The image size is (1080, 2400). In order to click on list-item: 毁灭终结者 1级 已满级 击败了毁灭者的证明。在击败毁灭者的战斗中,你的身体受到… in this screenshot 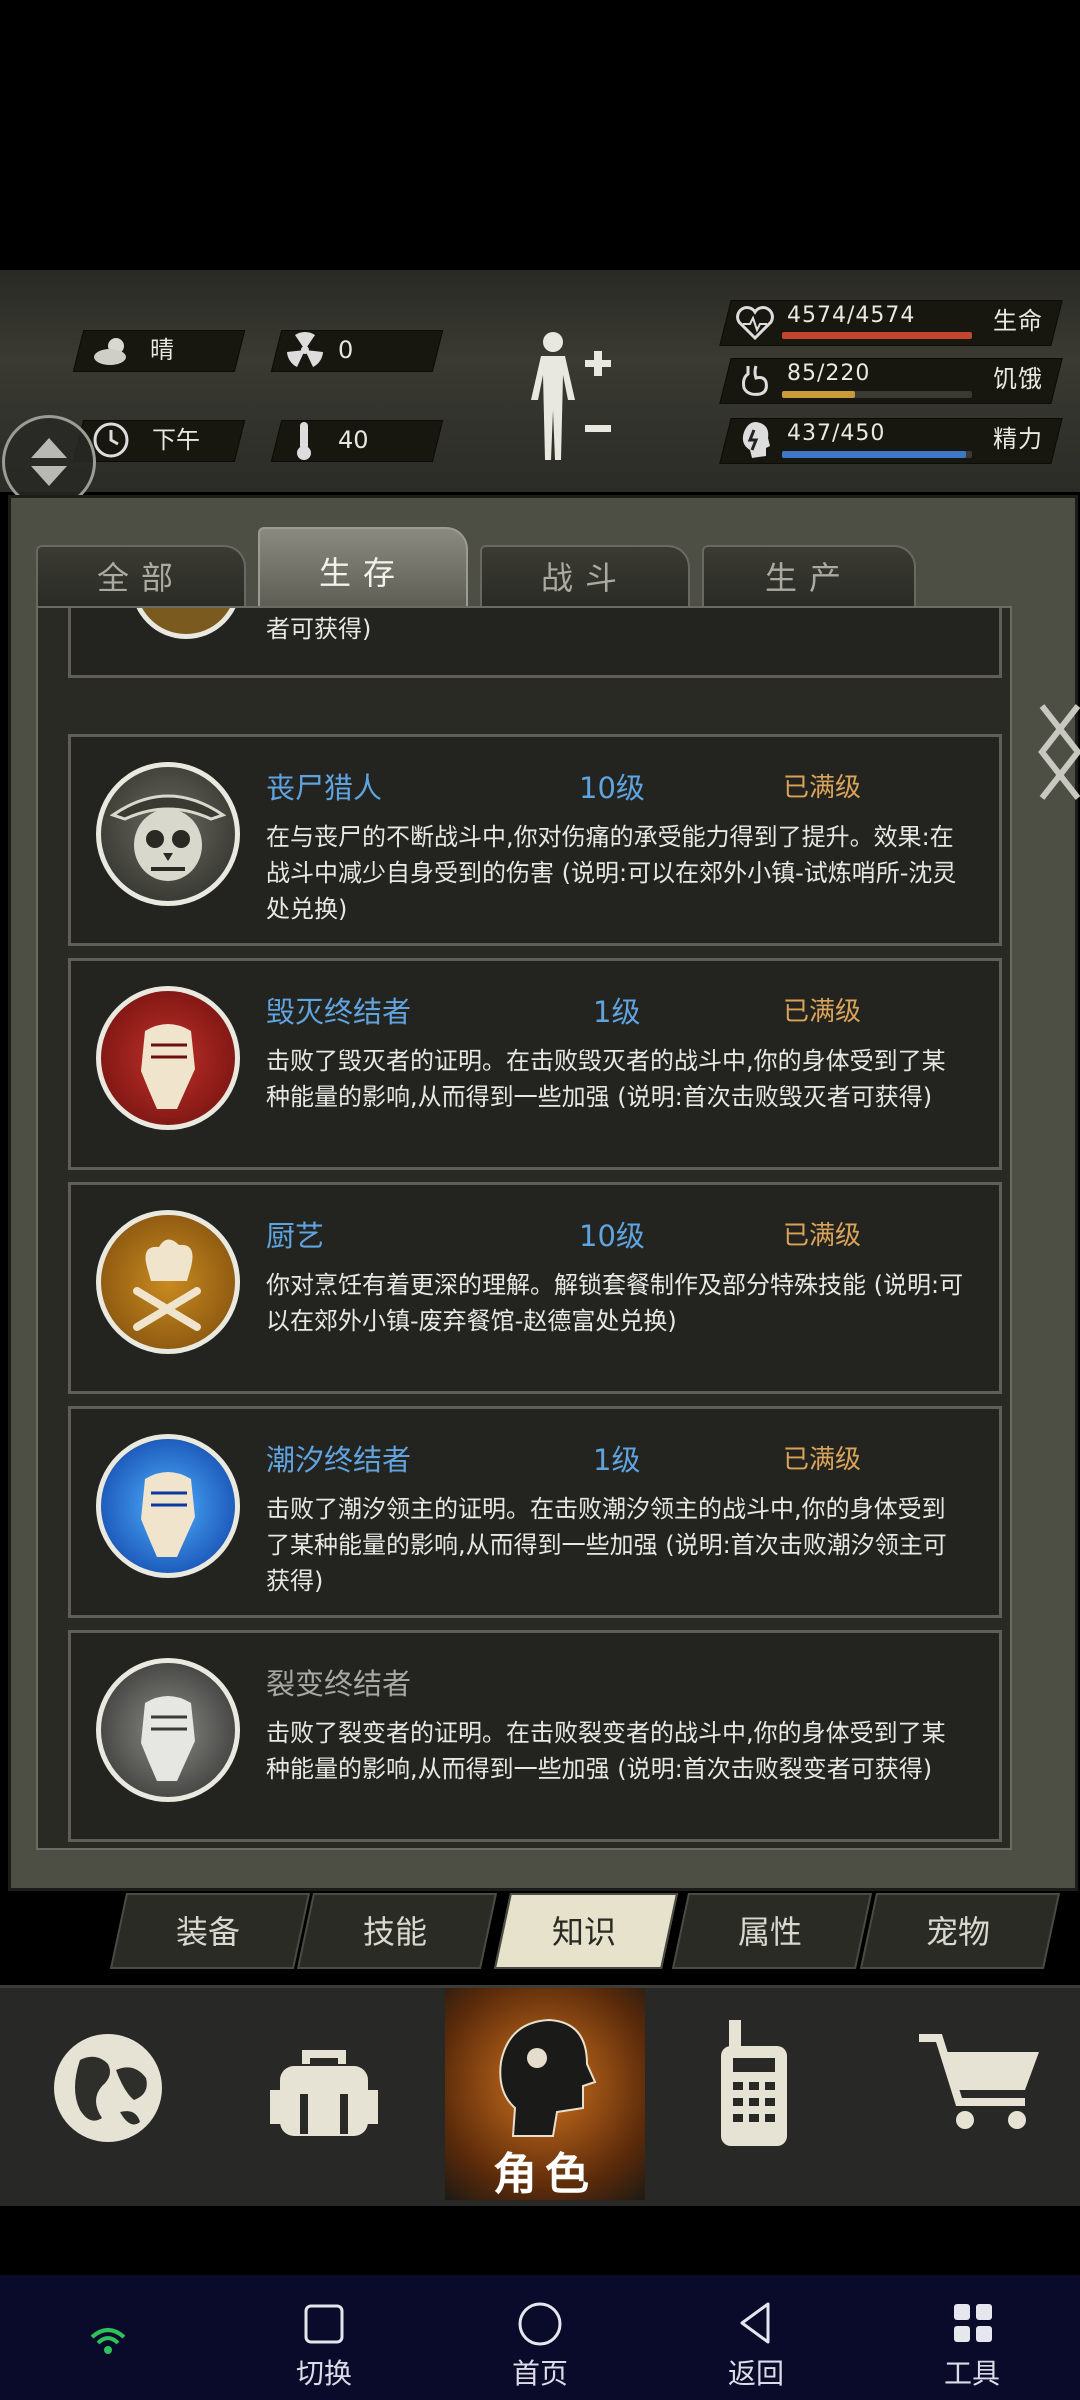, I will do `click(535, 1064)`.